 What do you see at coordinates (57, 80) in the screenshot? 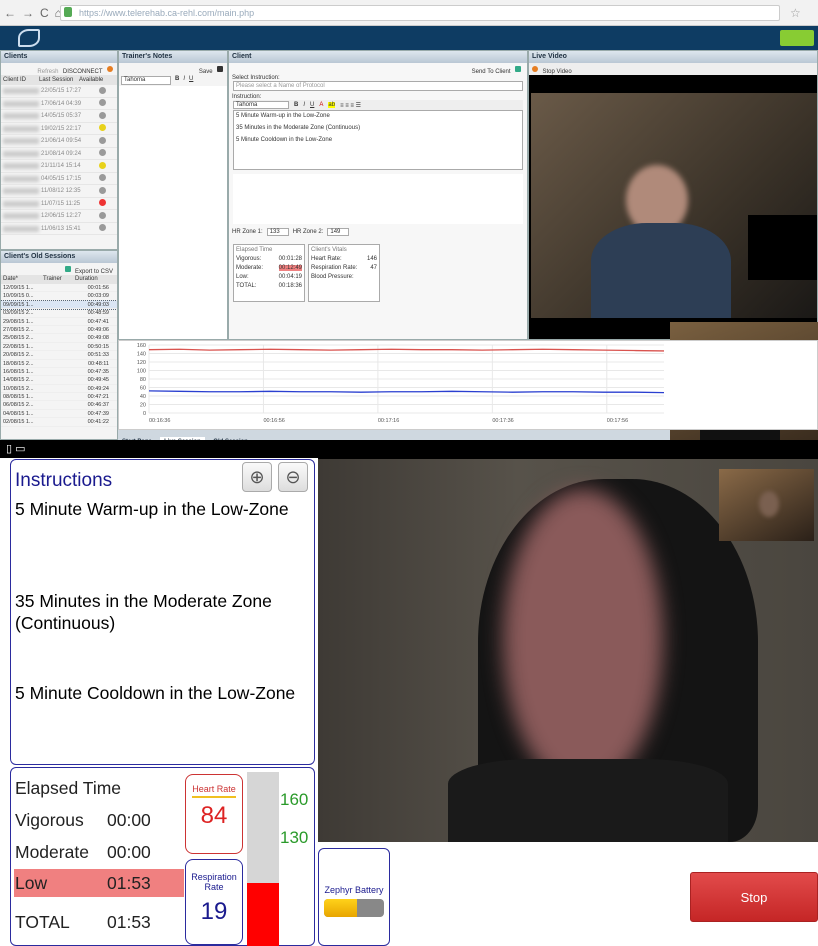
I see `column-header: Last Session` at bounding box center [57, 80].